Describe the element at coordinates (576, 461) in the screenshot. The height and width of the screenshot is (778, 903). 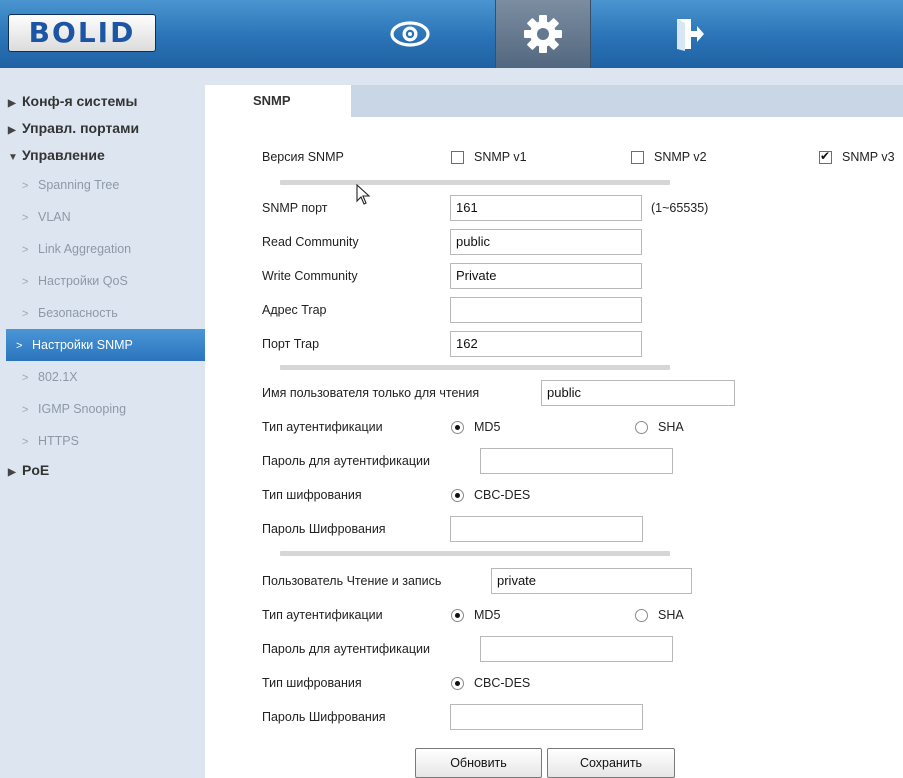
I see `ro-auth-password-input` at that location.